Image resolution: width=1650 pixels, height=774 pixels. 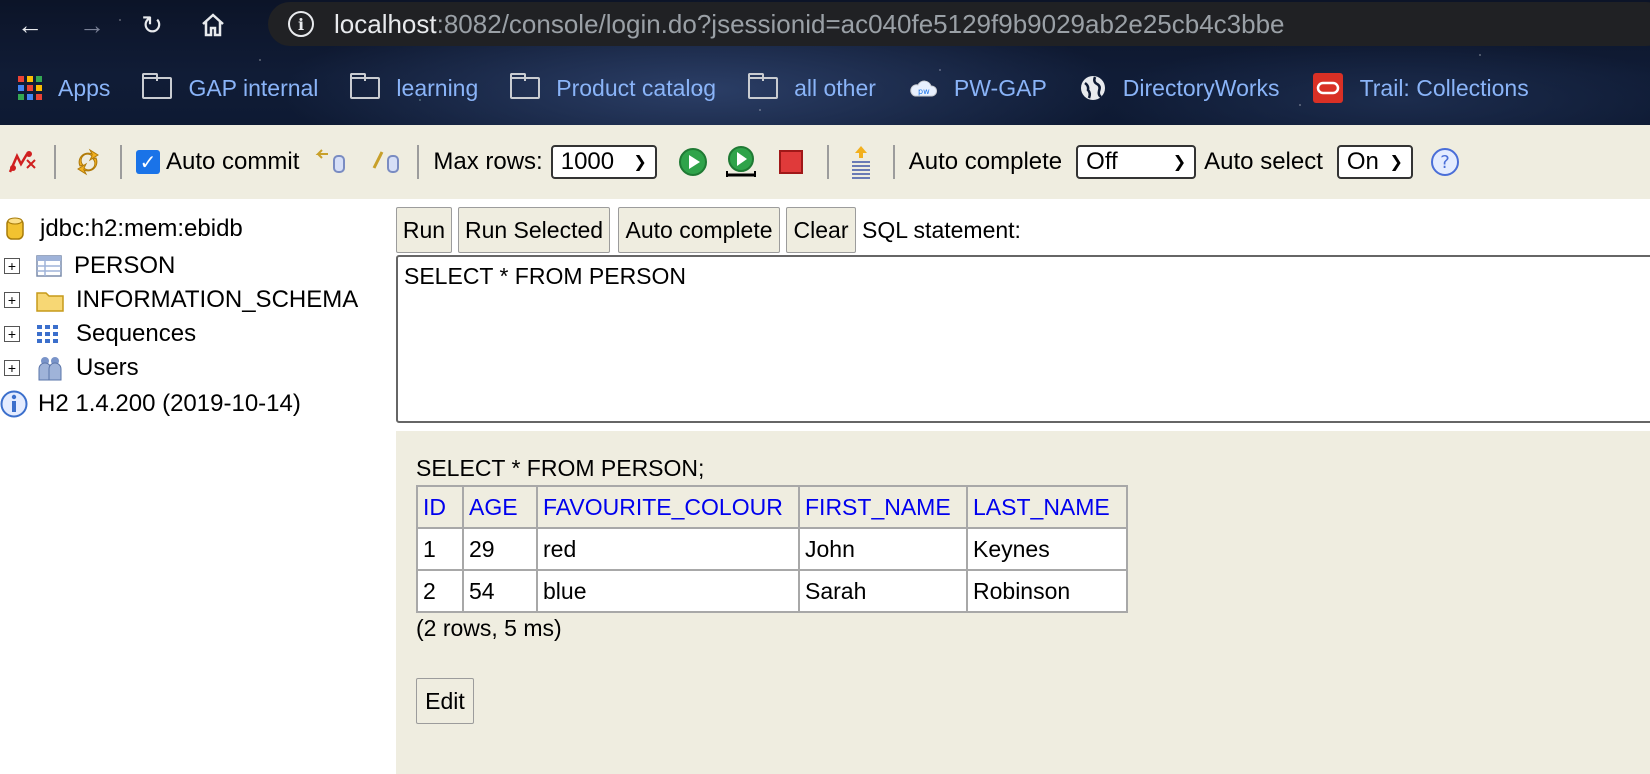 I want to click on bookmark-label: Apps, so click(x=84, y=87).